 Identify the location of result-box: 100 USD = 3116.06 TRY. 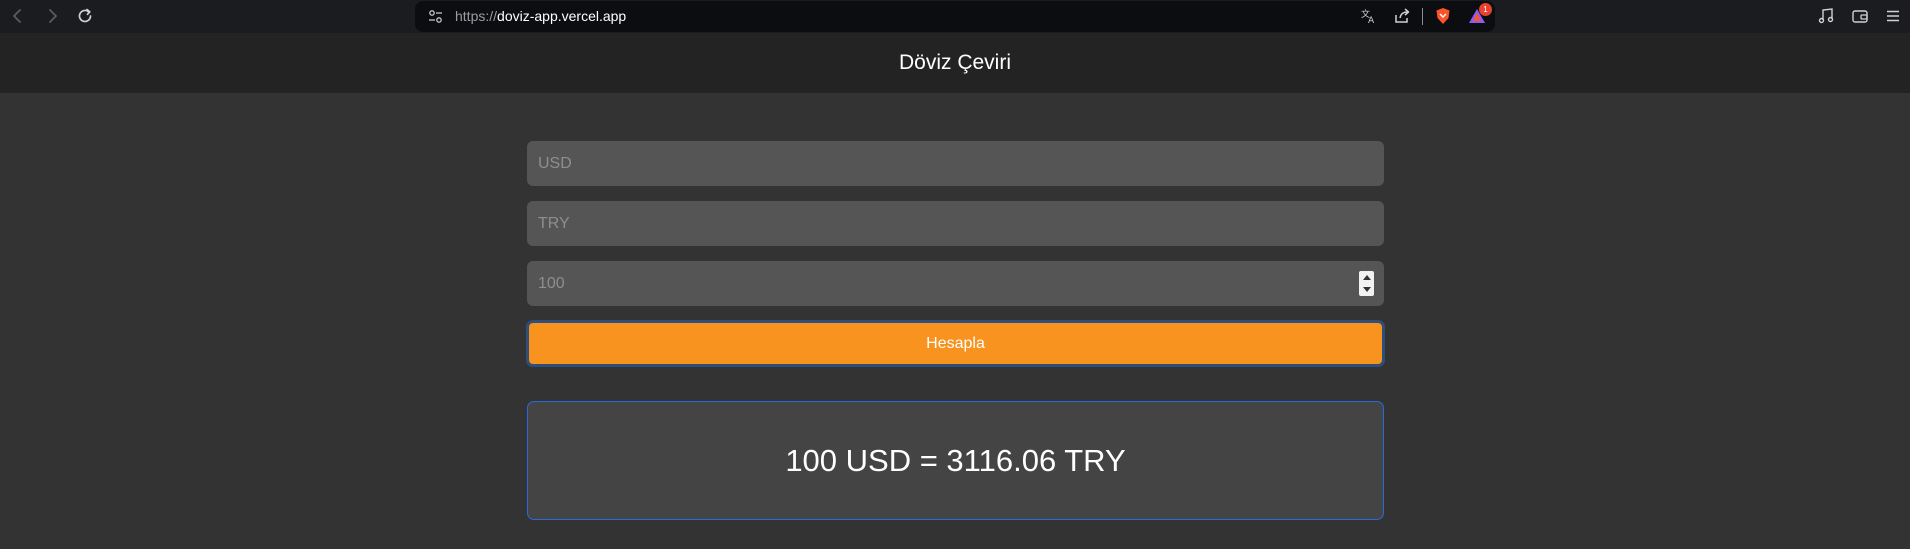
(955, 460).